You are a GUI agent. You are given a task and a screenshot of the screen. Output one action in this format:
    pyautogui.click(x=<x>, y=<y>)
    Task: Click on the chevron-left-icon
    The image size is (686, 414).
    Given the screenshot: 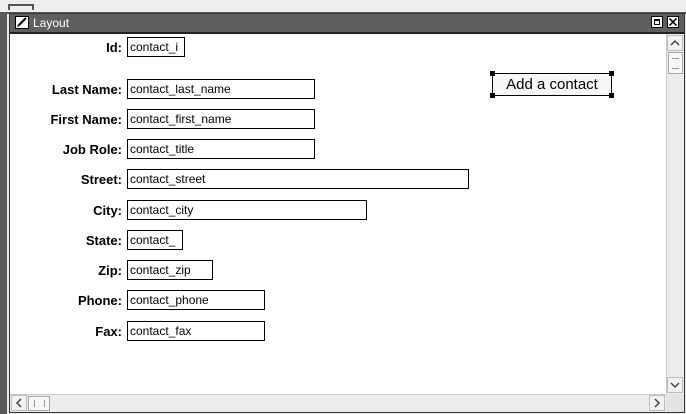 What is the action you would take?
    pyautogui.click(x=18, y=403)
    